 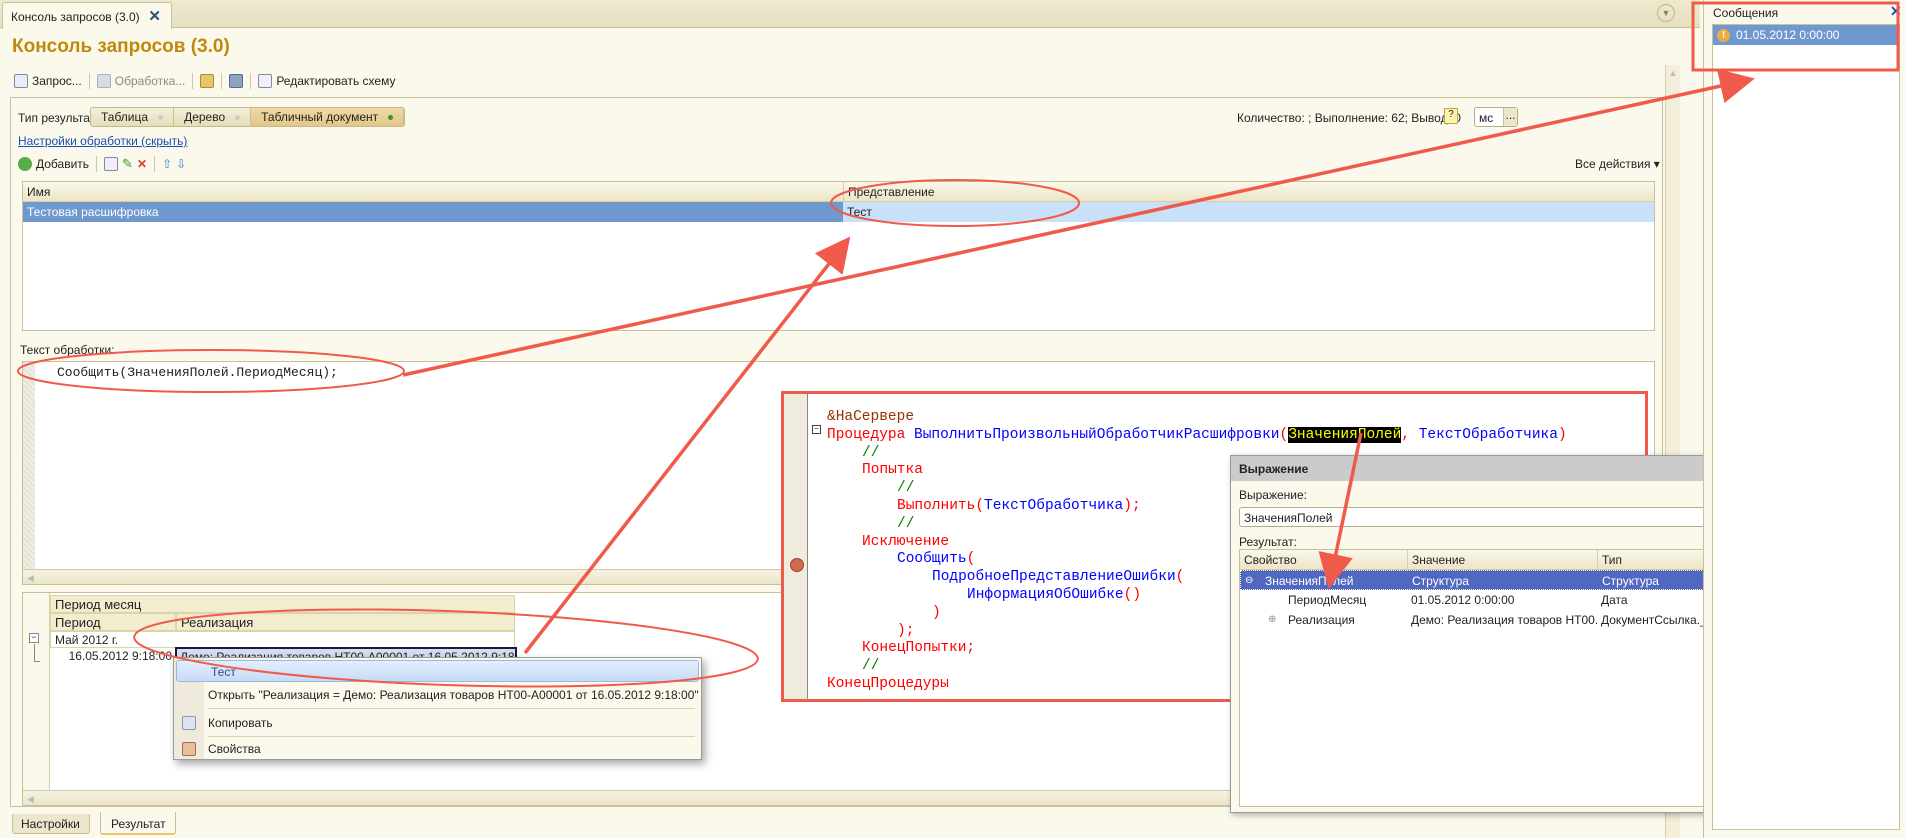 What do you see at coordinates (211, 371) in the screenshot?
I see `annotation-ellipse-code` at bounding box center [211, 371].